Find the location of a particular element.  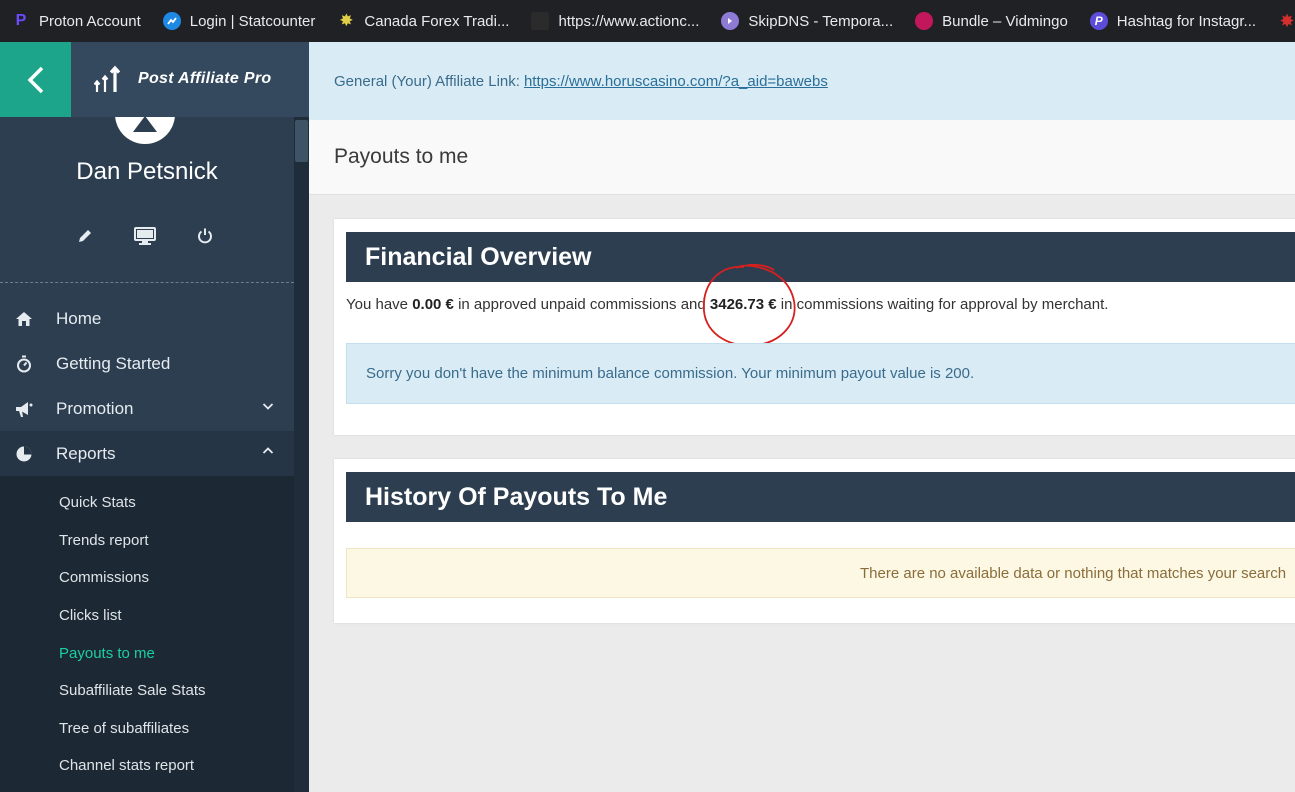

affiliate-link-label: General (Your) Affiliate Link: is located at coordinates (427, 81).